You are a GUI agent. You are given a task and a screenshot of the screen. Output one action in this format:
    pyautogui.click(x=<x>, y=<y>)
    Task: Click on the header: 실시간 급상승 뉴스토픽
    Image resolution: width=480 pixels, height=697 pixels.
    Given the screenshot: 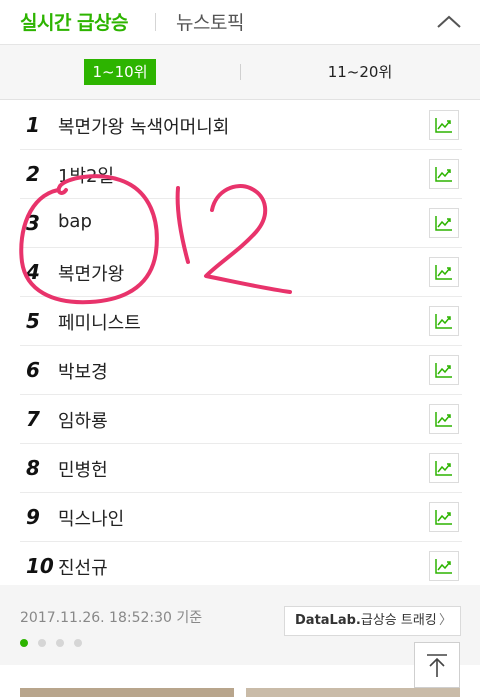 What is the action you would take?
    pyautogui.click(x=240, y=22)
    